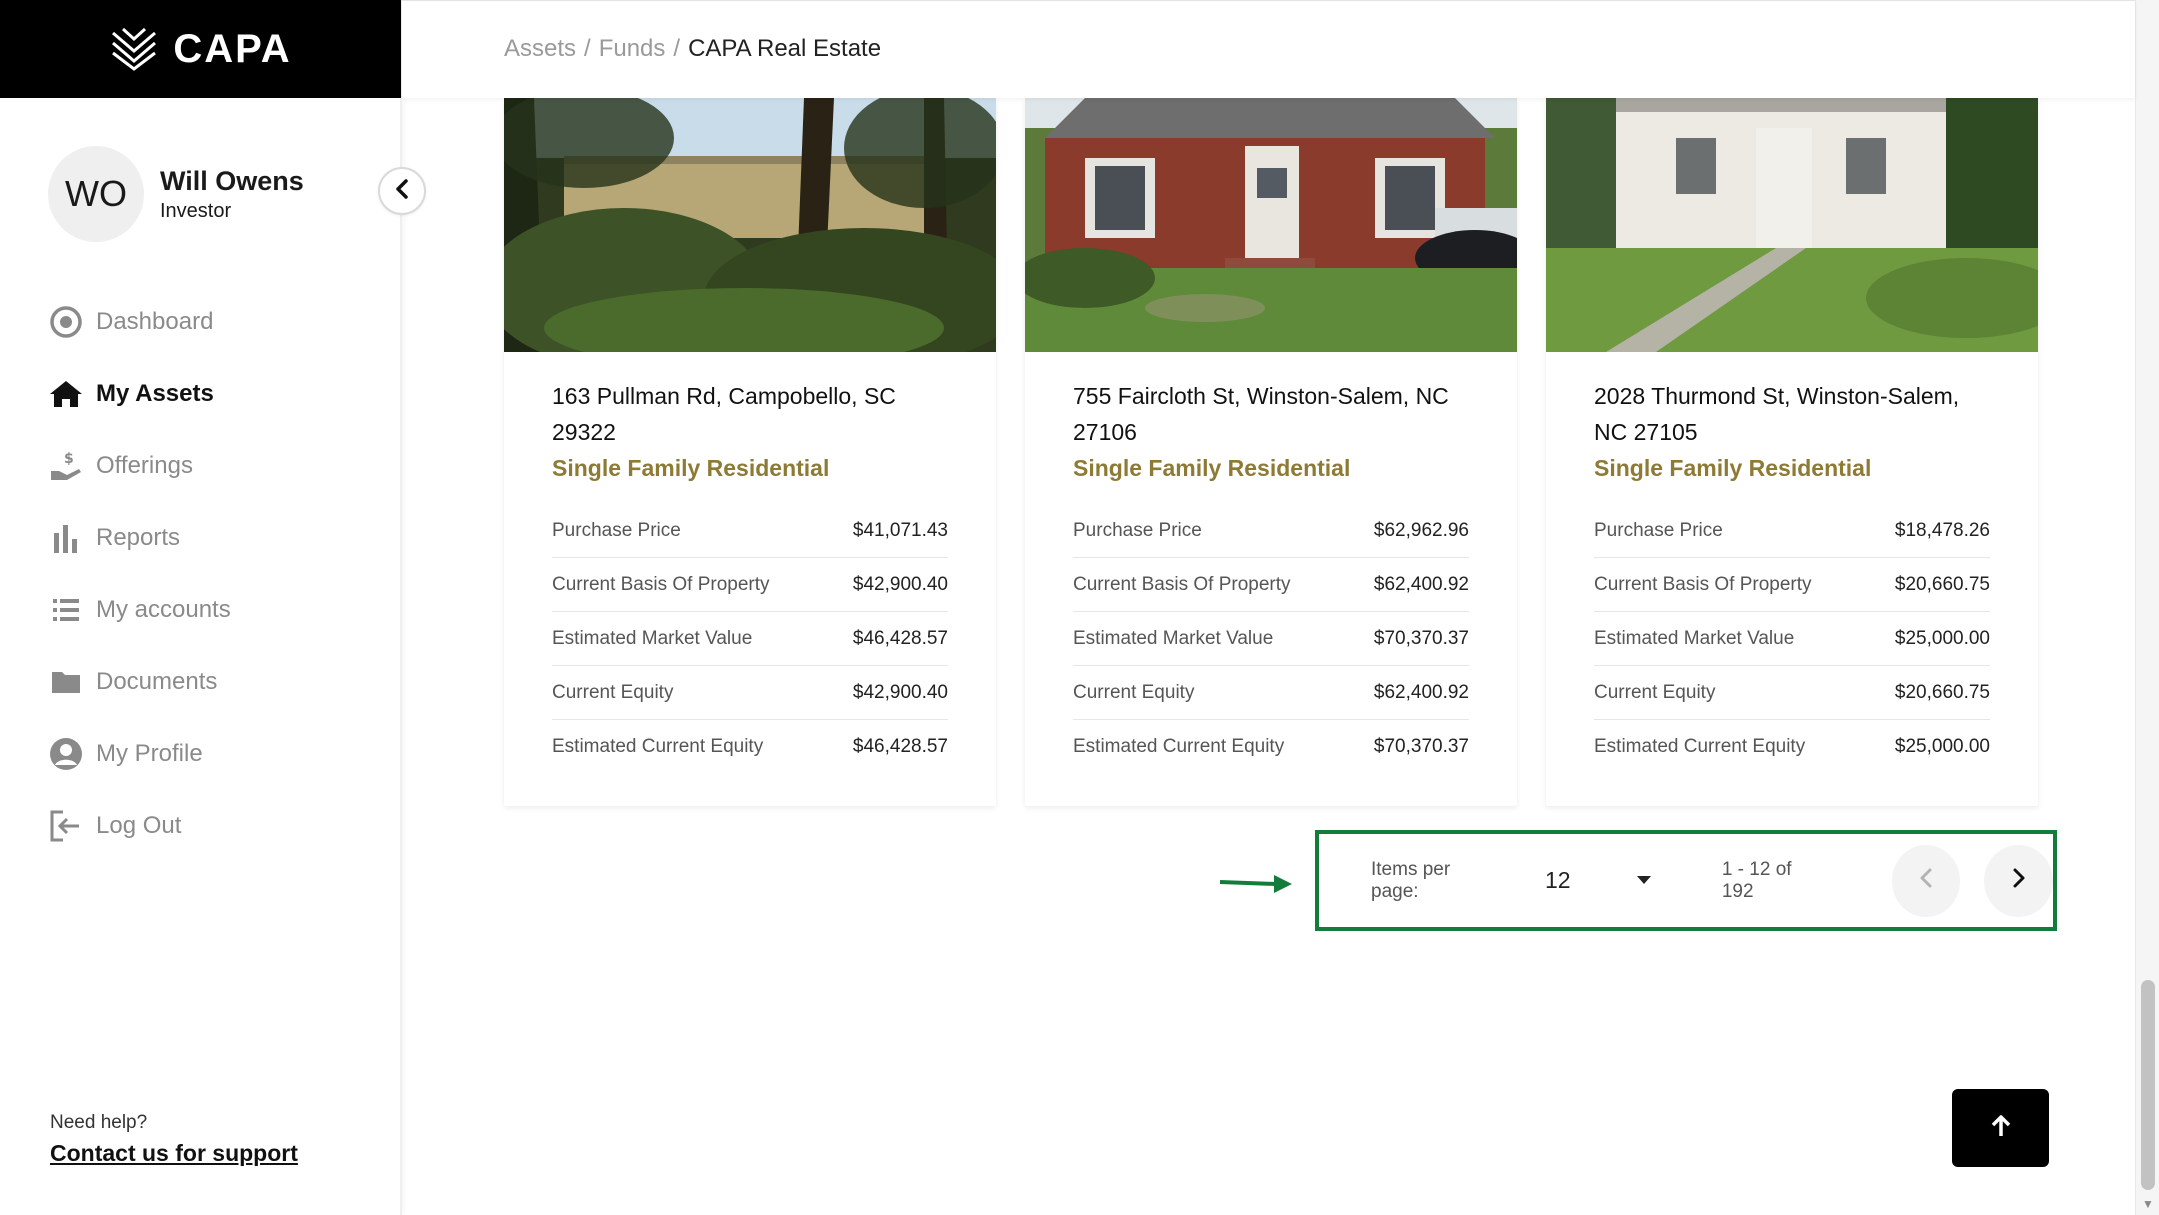 Image resolution: width=2159 pixels, height=1215 pixels. Describe the element at coordinates (1792, 585) in the screenshot. I see `metric-row: Current Basis Of Property $20,660.75` at that location.